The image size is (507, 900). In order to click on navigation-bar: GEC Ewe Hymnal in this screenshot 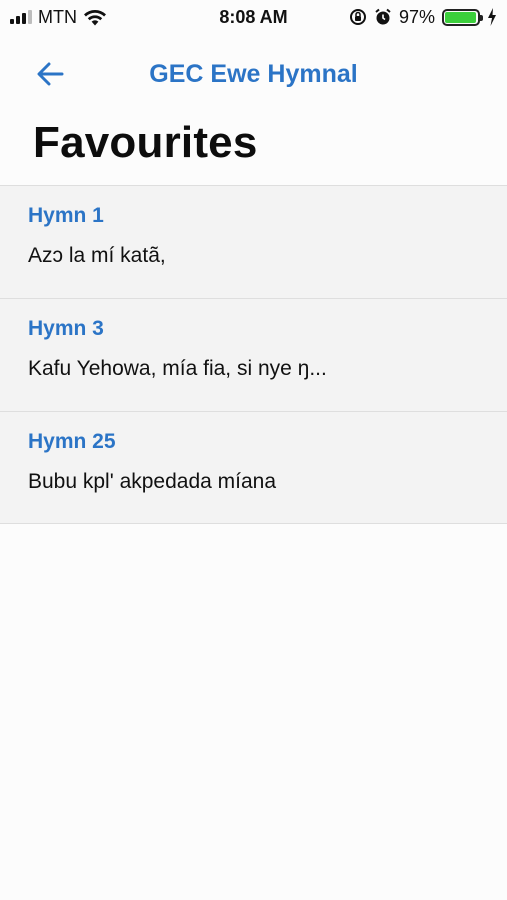, I will do `click(253, 73)`.